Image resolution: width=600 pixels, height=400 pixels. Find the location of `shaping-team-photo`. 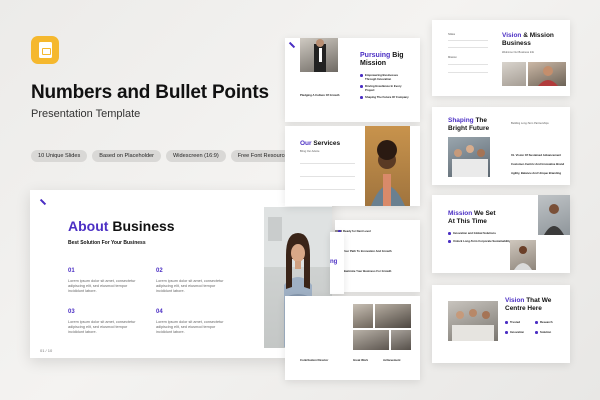

shaping-team-photo is located at coordinates (469, 157).